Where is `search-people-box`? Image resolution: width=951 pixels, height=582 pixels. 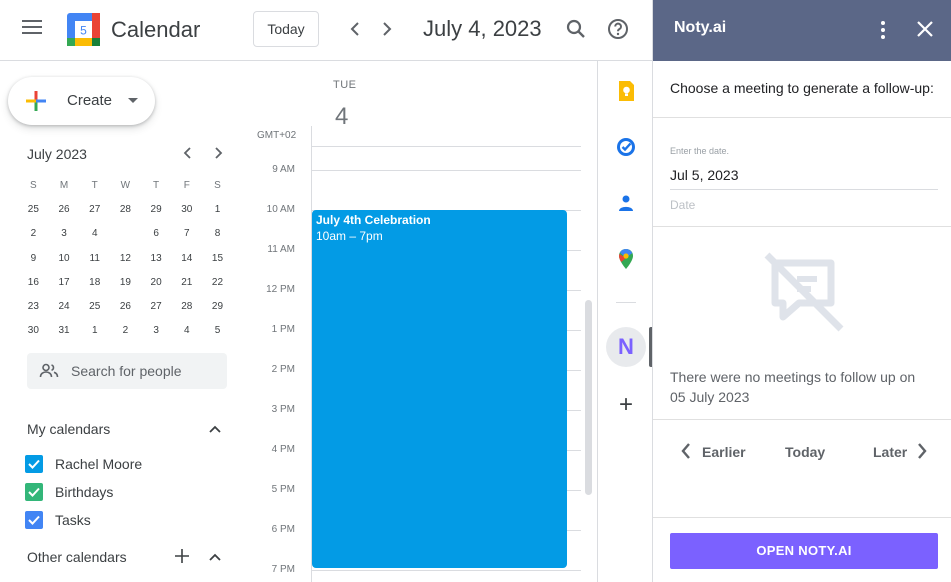 search-people-box is located at coordinates (127, 371).